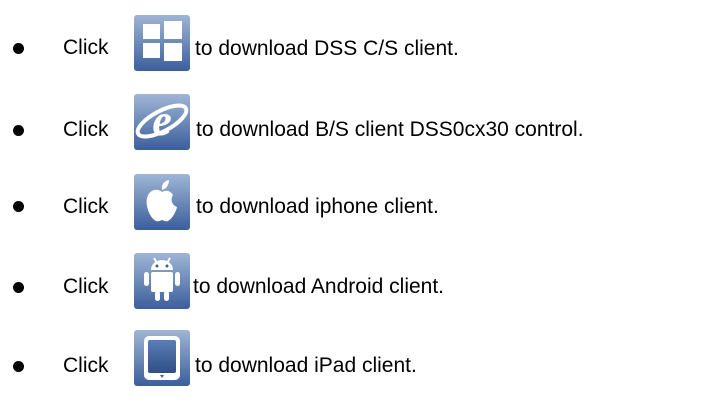 This screenshot has width=715, height=407. I want to click on item-description: to download DSS C/S client., so click(327, 48).